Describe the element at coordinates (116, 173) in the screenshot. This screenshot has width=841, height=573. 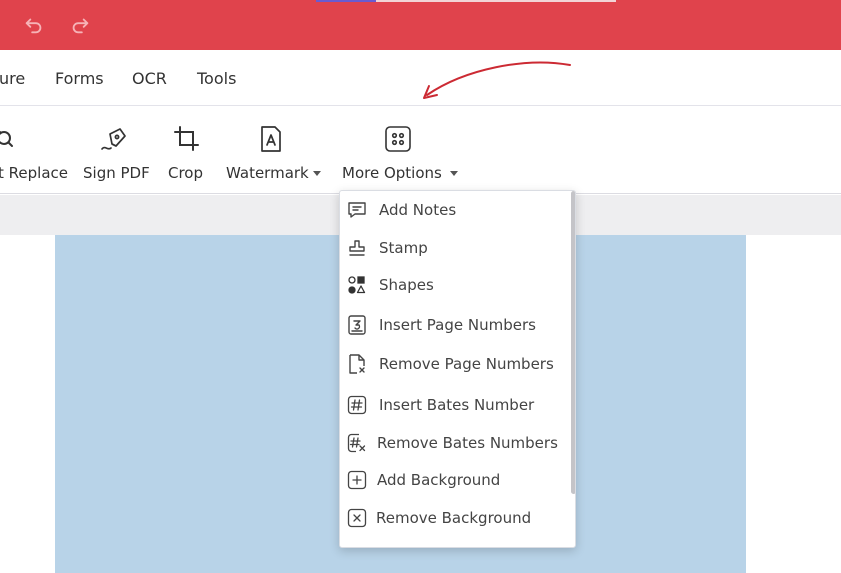
I see `sign-pdf-label: Sign PDF` at that location.